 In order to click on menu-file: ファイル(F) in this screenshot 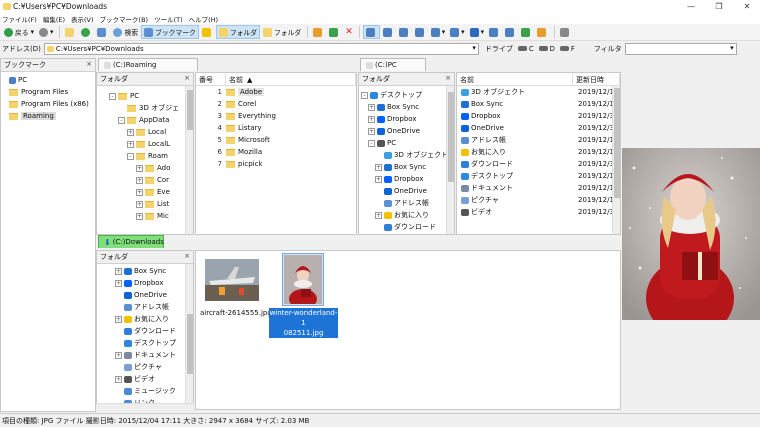, I will do `click(19, 19)`.